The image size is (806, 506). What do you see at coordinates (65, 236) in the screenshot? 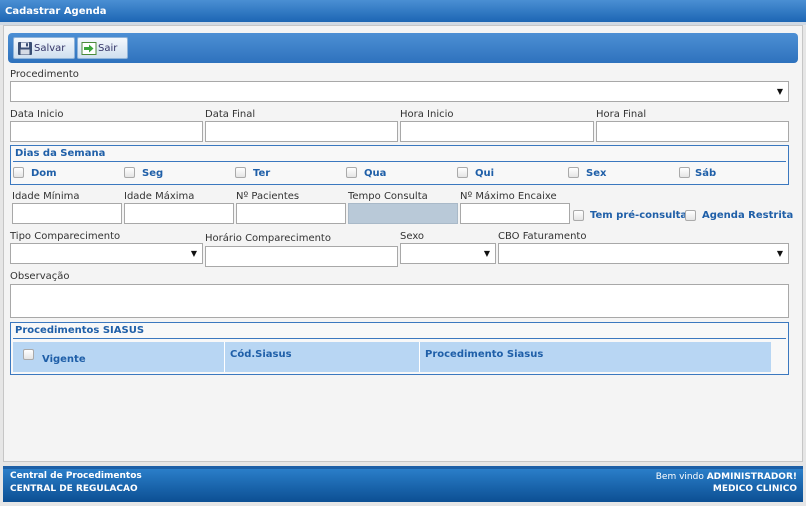
I see `tipo-comparecimento-label: Tipo Comparecimento` at bounding box center [65, 236].